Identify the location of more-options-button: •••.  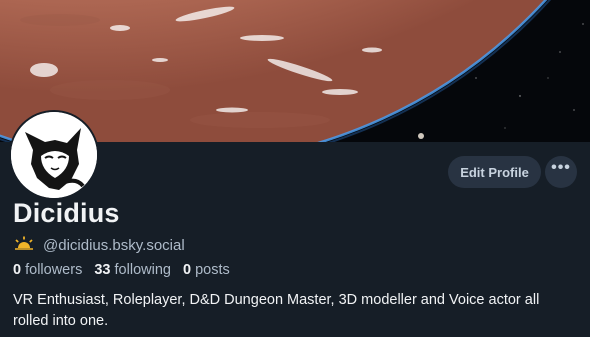
(561, 172).